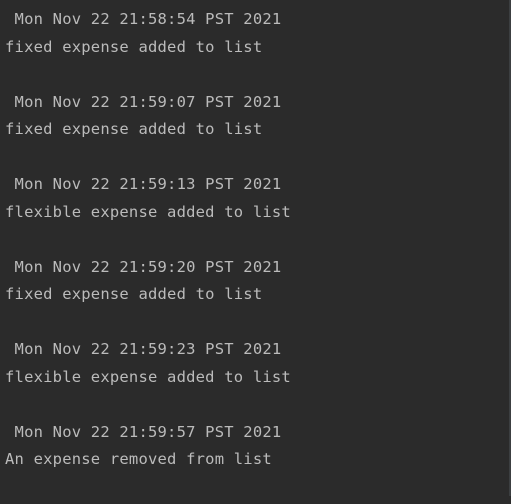 This screenshot has width=511, height=504. What do you see at coordinates (143, 19) in the screenshot?
I see `log-timestamp: Mon Nov 22 21:58:54 PST 2021` at bounding box center [143, 19].